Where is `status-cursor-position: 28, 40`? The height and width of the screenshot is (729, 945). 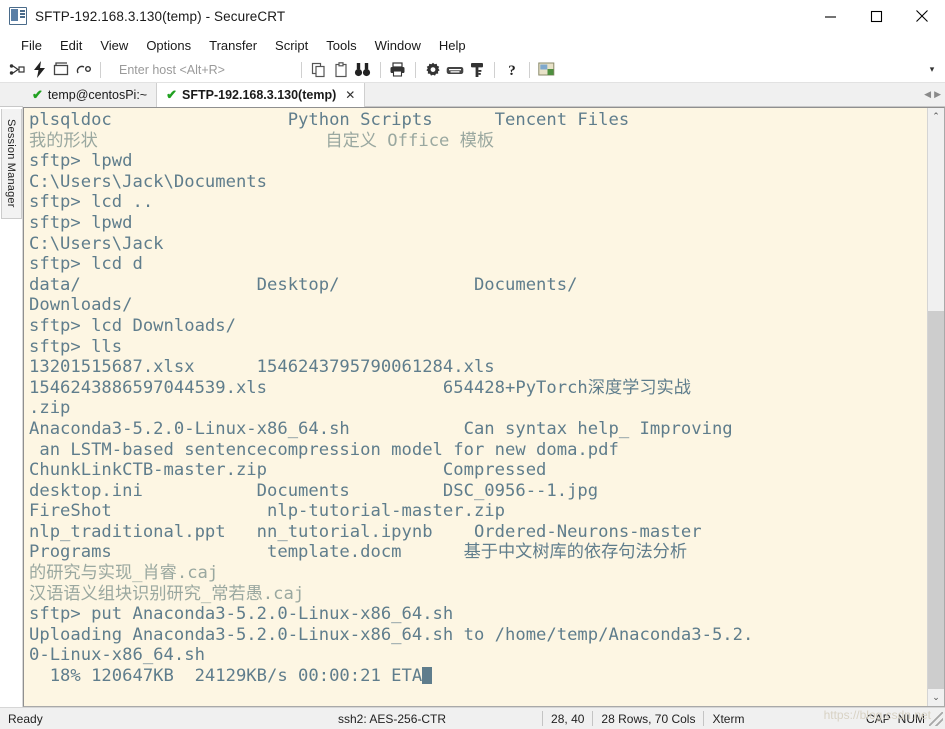 status-cursor-position: 28, 40 is located at coordinates (568, 718).